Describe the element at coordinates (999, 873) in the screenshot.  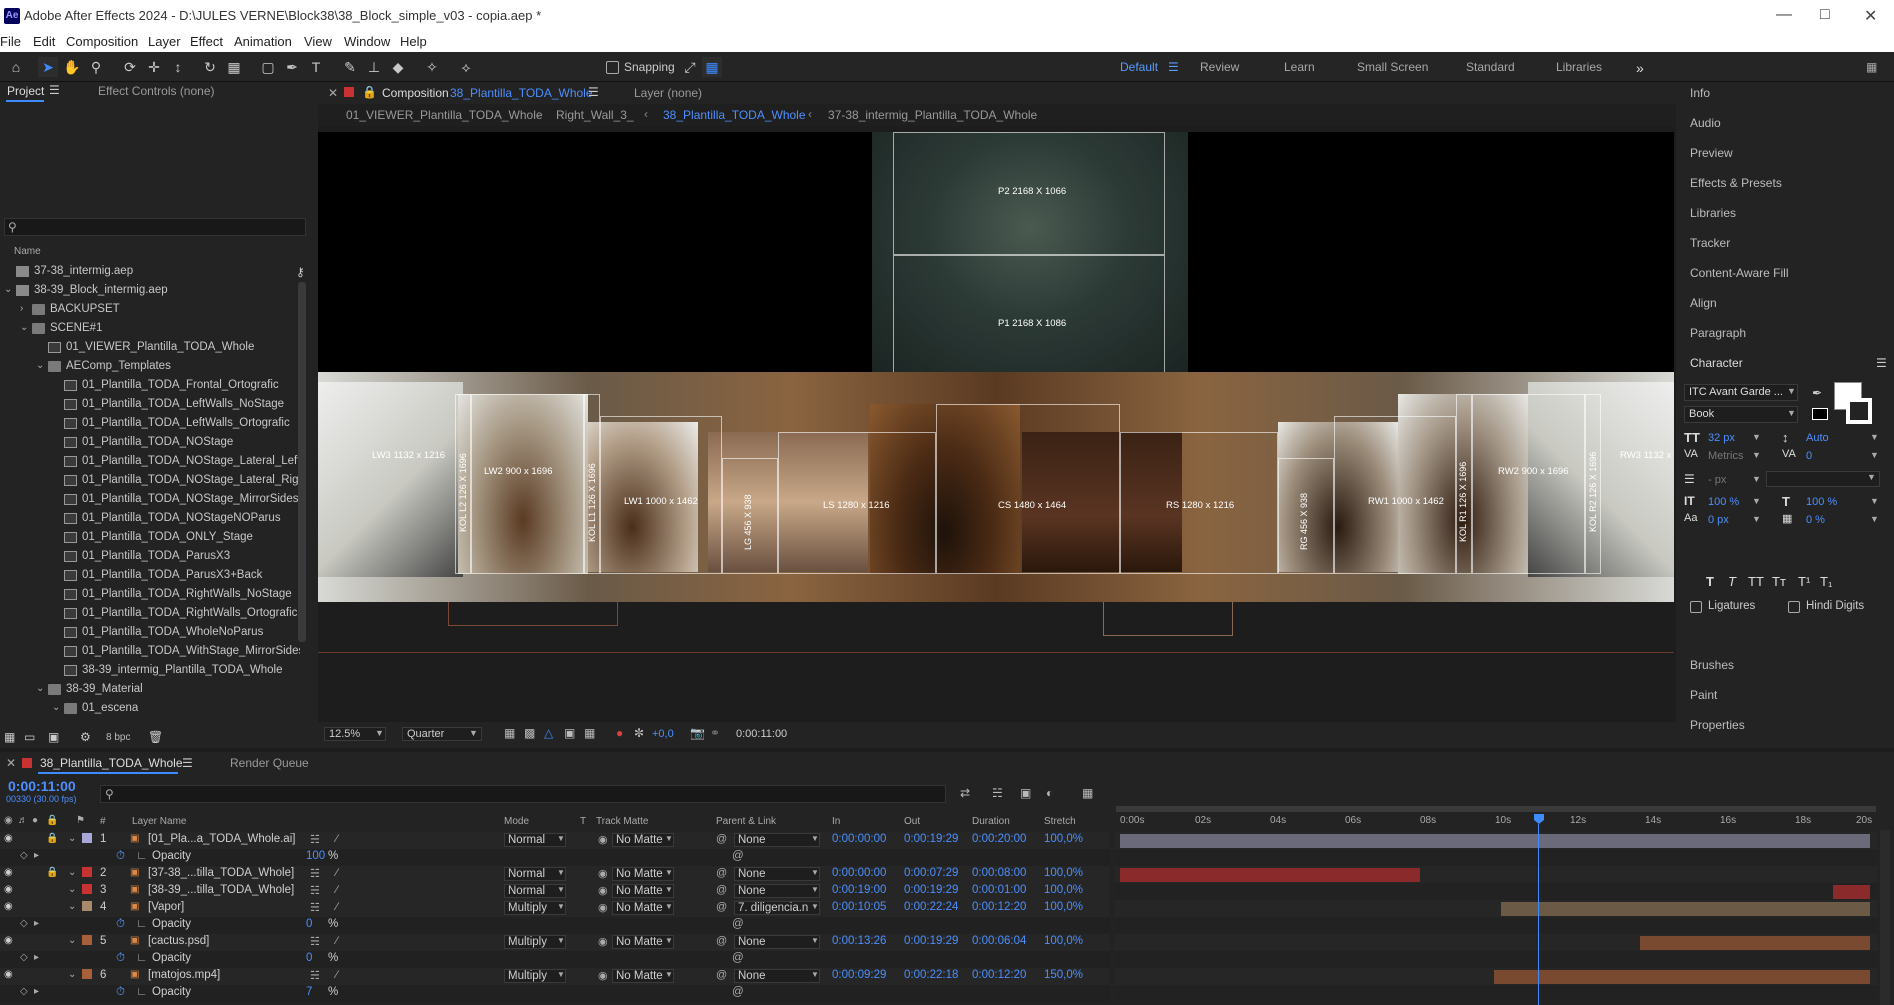
I see `layer-duration: 0:00:08:00` at that location.